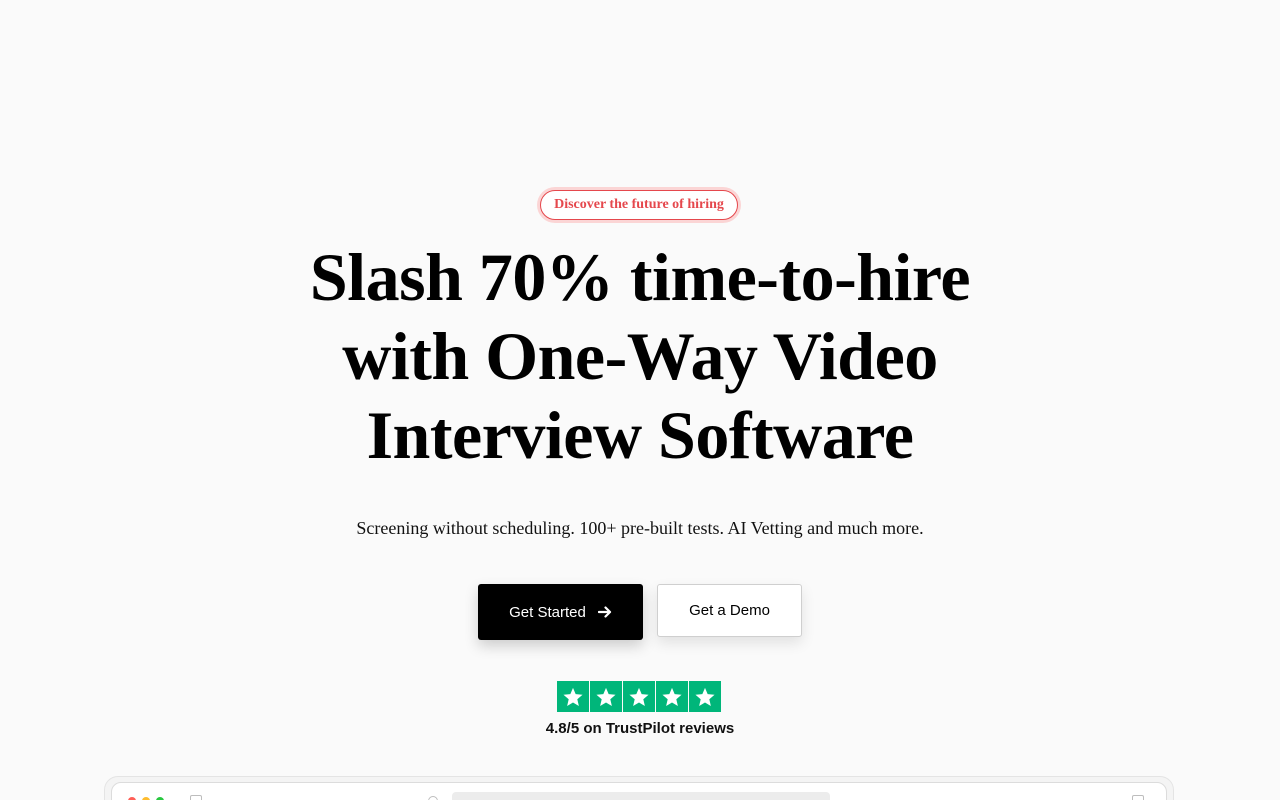 The image size is (1280, 800). I want to click on get-demo-label: Get a Demo, so click(729, 610).